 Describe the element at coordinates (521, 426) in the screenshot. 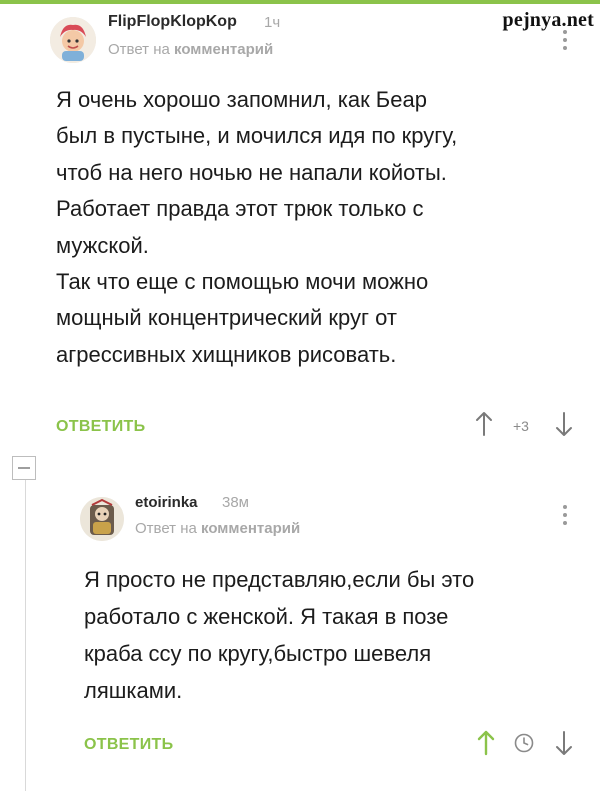

I see `rating-score: +3` at that location.